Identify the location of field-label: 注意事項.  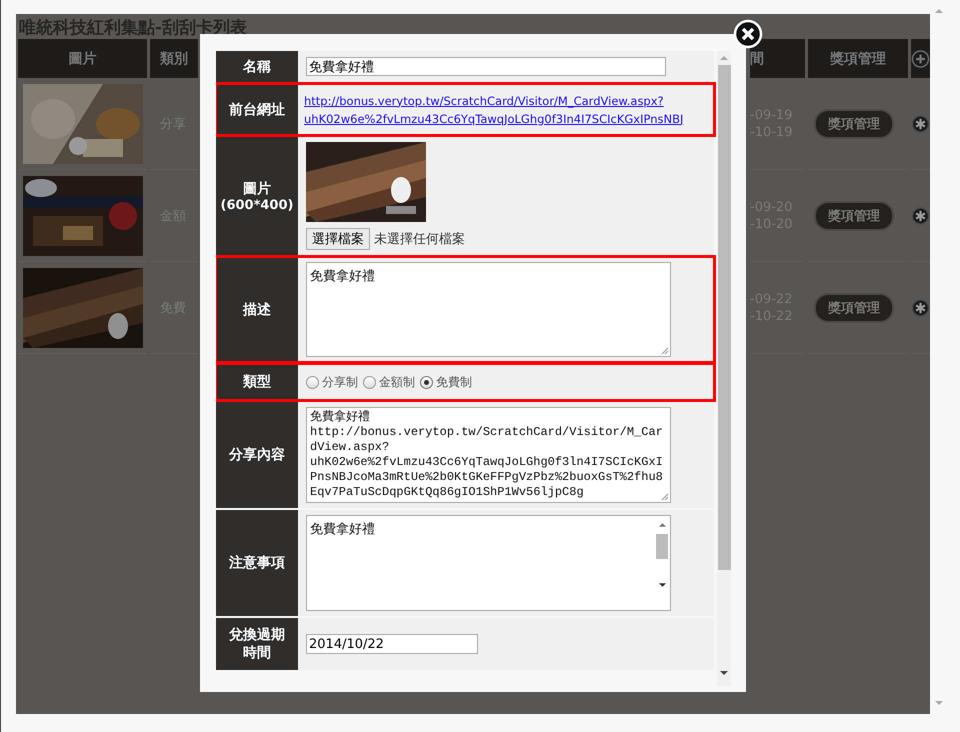
(257, 563).